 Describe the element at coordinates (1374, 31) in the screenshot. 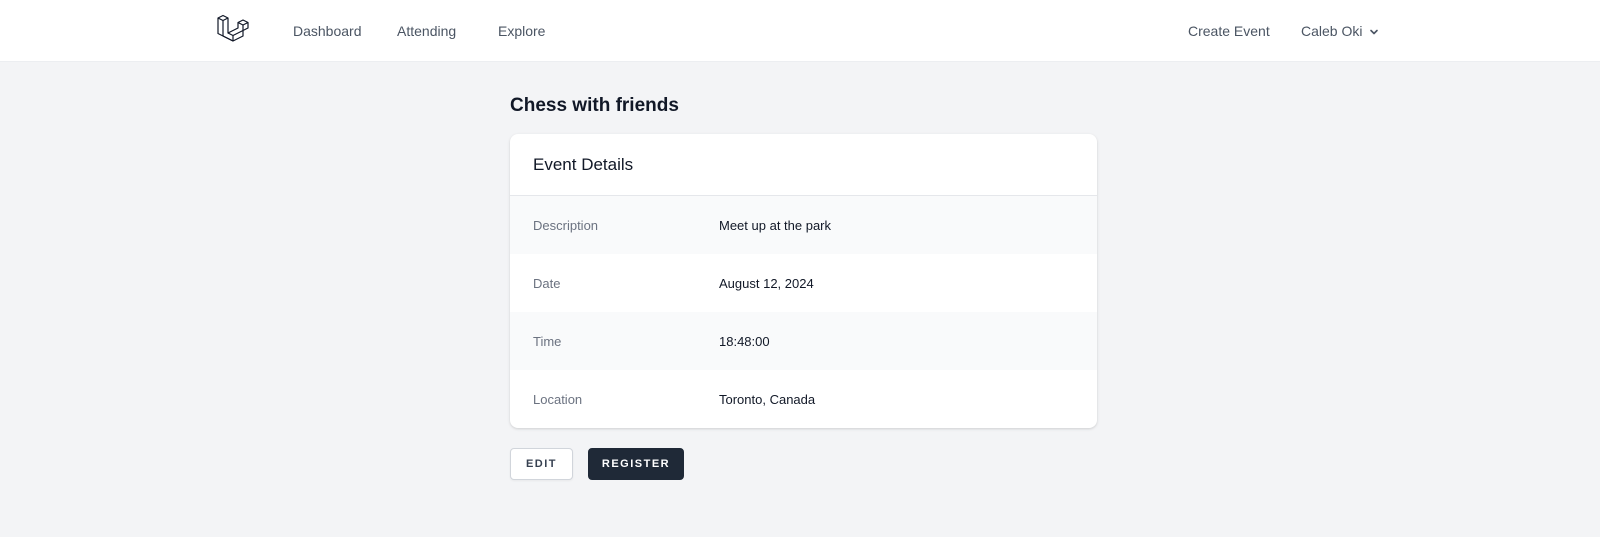

I see `chevron-down-icon` at that location.